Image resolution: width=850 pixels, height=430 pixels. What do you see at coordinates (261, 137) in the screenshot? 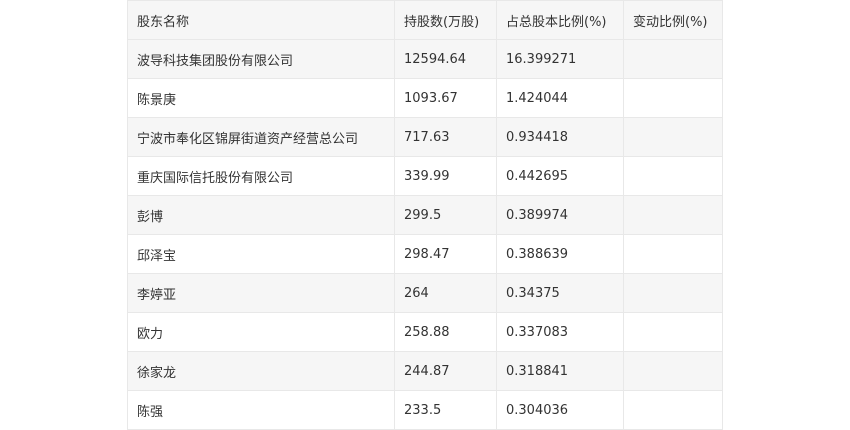
I see `cell-name: 宁波市奉化区锦屏街道资产经营总公司` at bounding box center [261, 137].